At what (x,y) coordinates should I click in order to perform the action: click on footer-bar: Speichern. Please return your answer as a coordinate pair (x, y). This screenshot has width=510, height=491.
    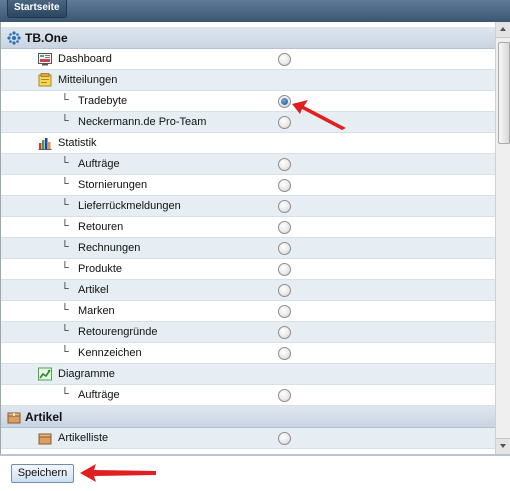
    Looking at the image, I should click on (255, 472).